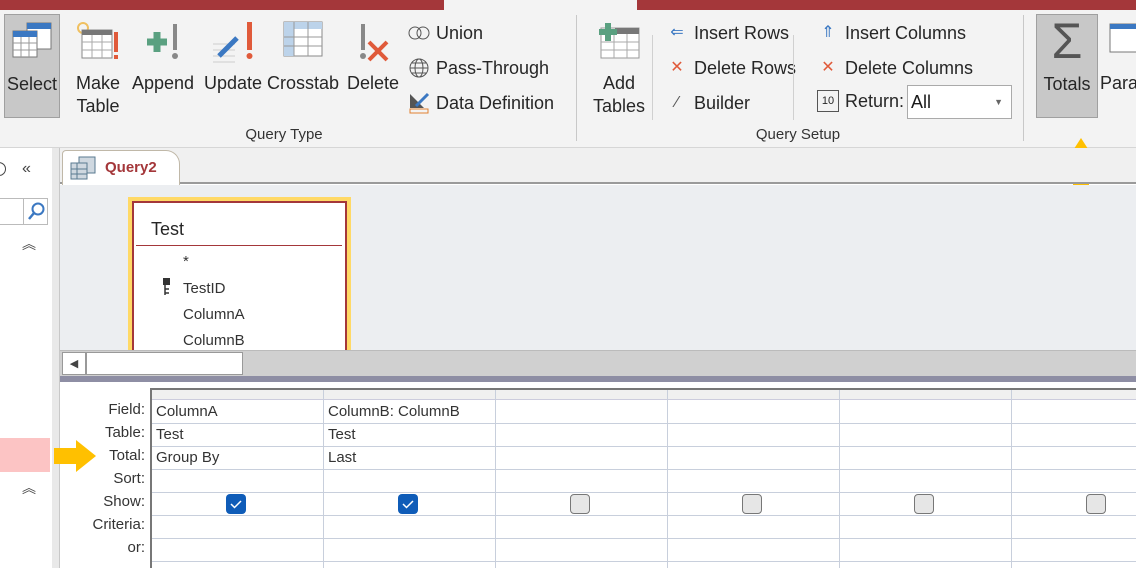 This screenshot has height=568, width=1136. What do you see at coordinates (239, 273) in the screenshot?
I see `field-list-test: Test * TestID ColumnA ColumnB` at bounding box center [239, 273].